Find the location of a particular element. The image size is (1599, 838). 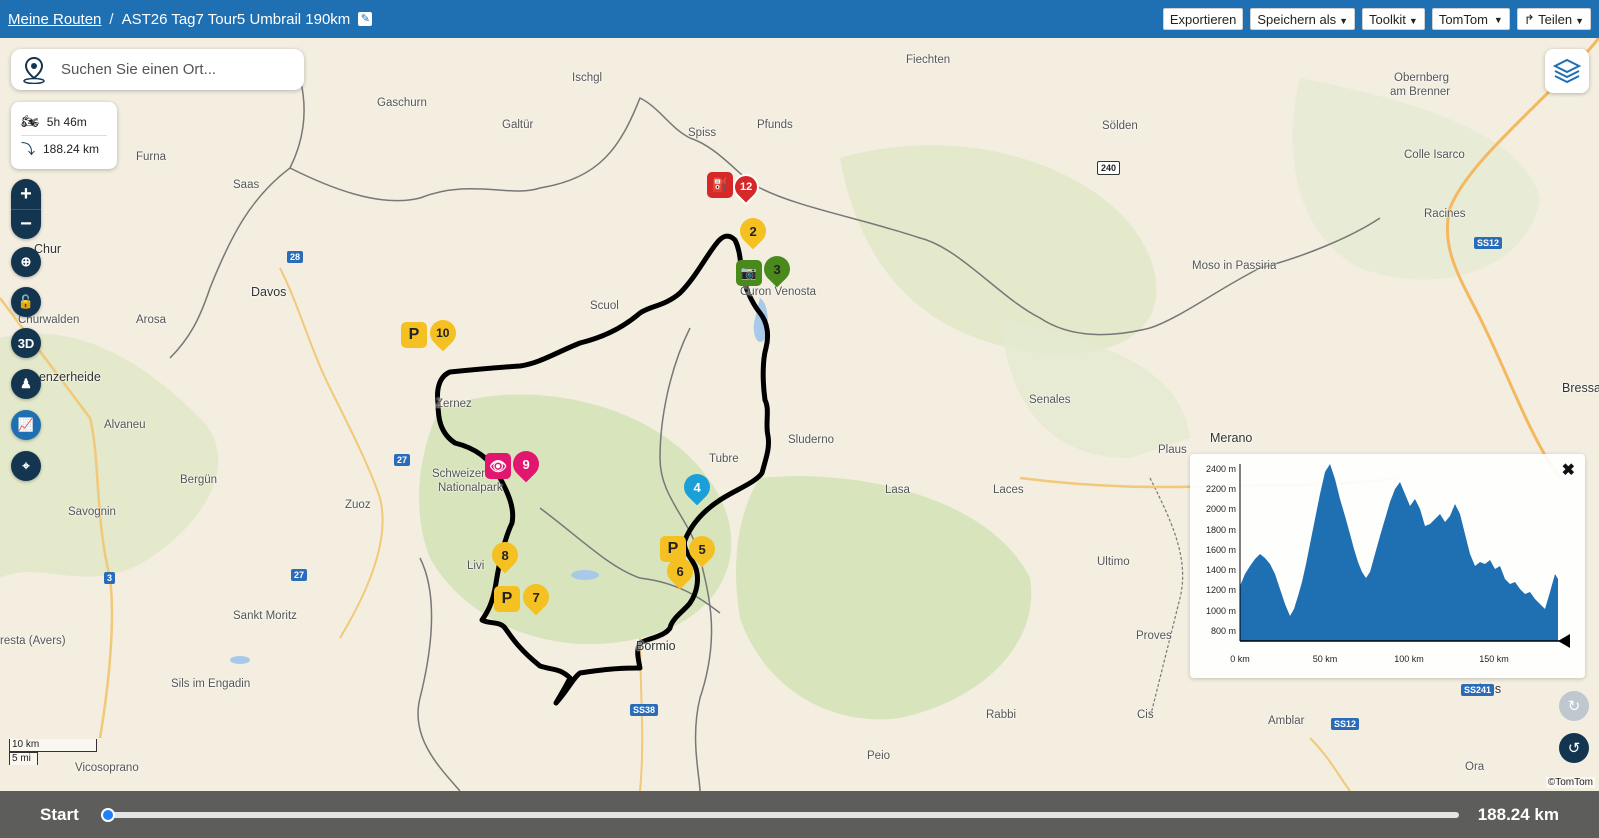

map-pin-plus-icon: ⊕ is located at coordinates (26, 261).